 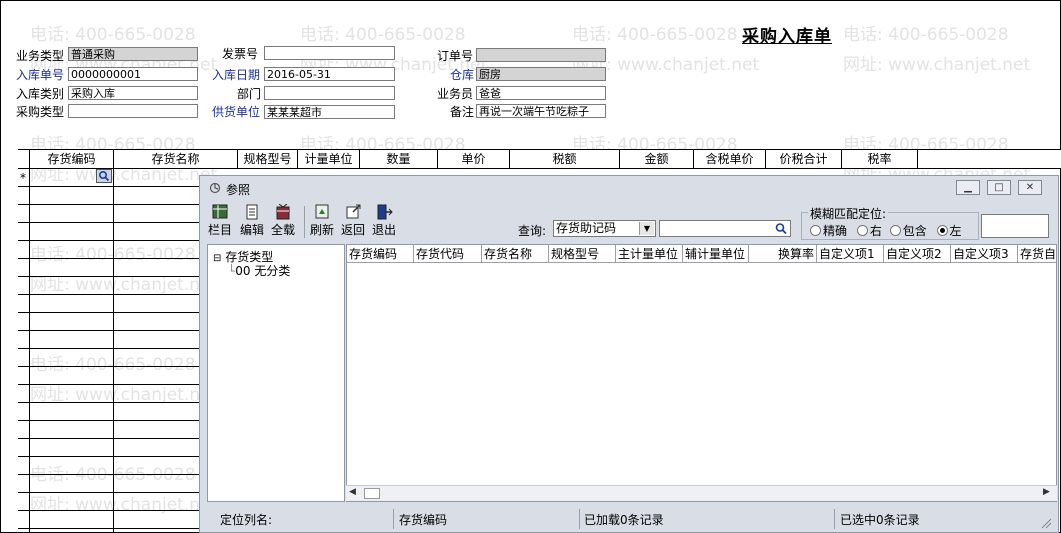 I want to click on list-column-header: 存货自, so click(x=1037, y=254).